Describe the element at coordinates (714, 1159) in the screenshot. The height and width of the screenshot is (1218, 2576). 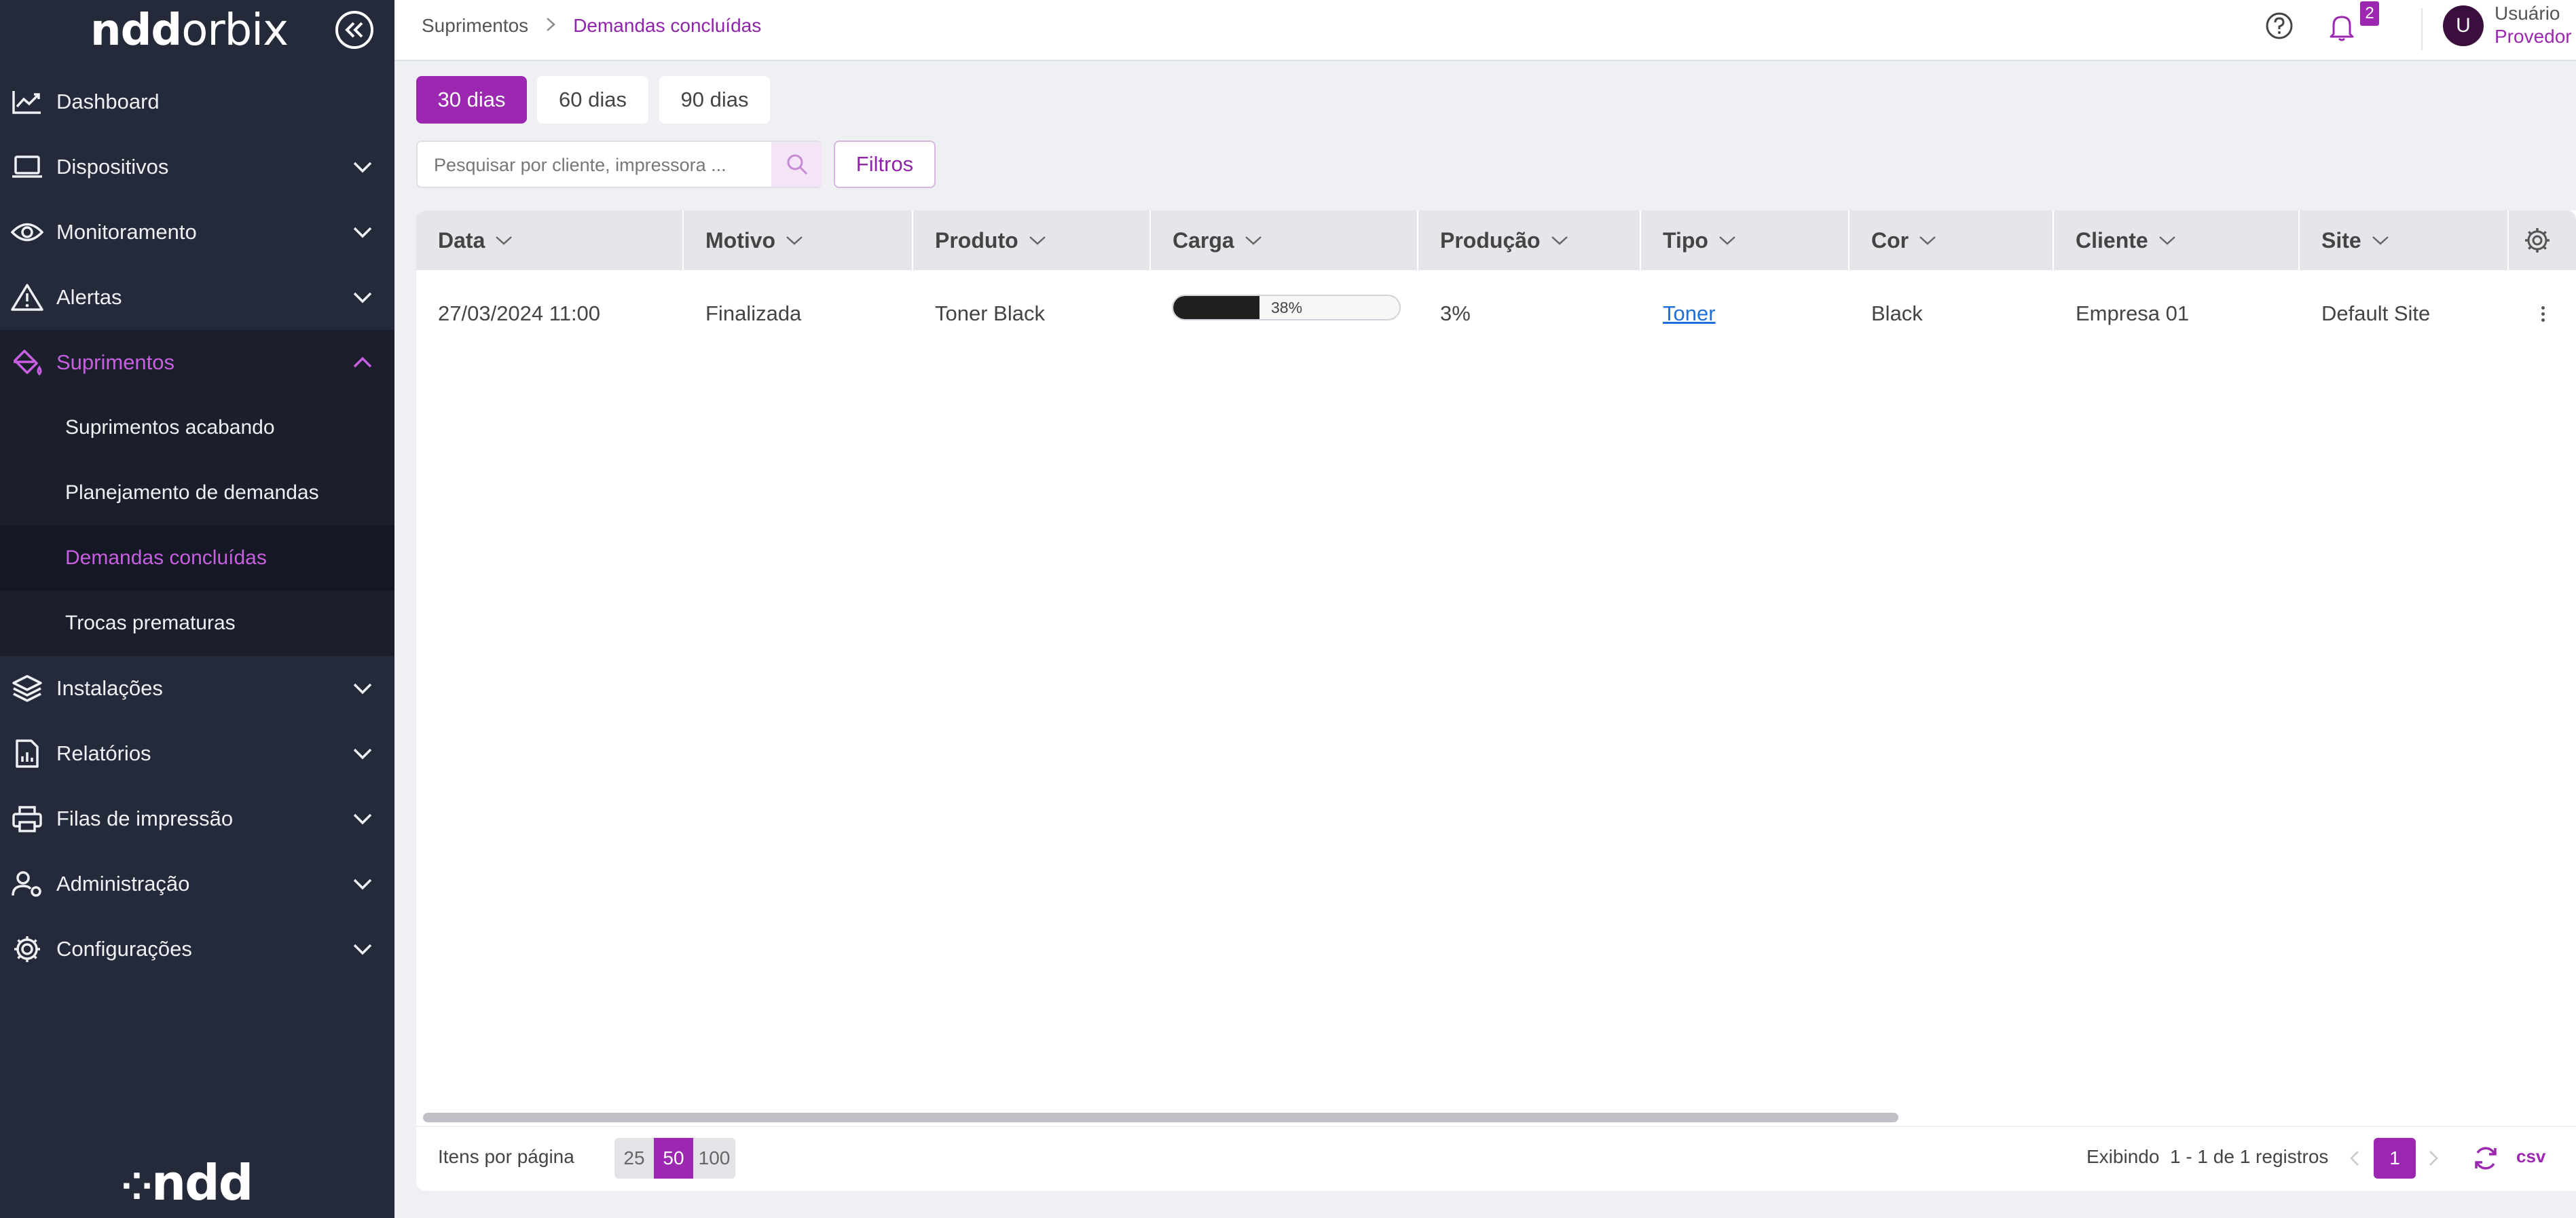
I see `per-page-option-100: 100` at that location.